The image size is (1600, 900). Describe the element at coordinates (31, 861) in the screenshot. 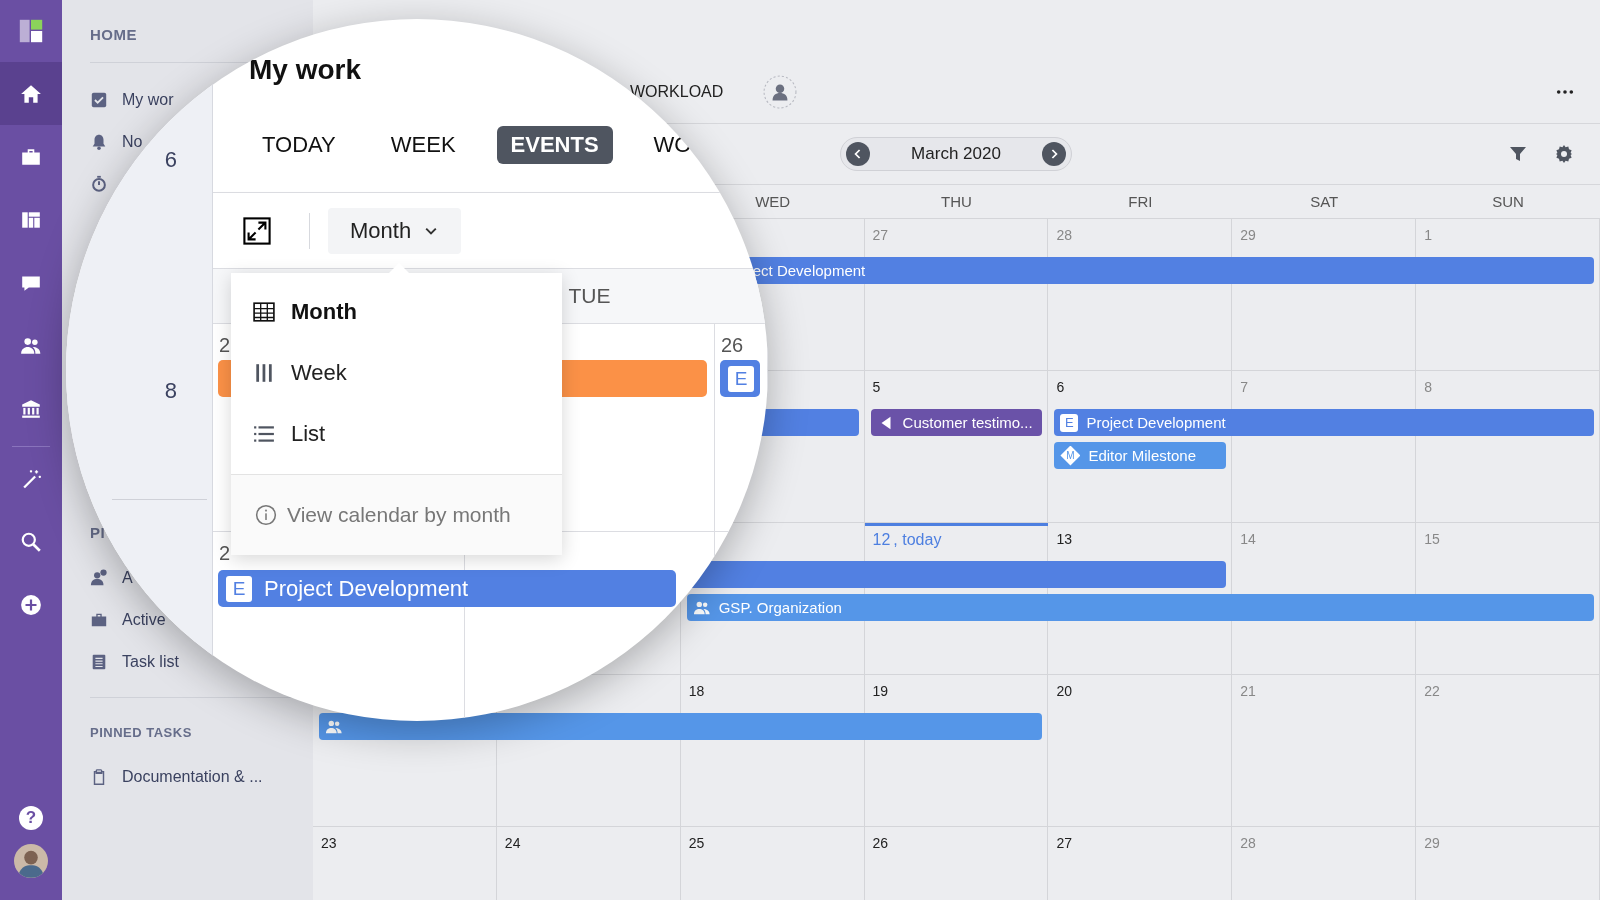

I see `avatar-icon` at that location.